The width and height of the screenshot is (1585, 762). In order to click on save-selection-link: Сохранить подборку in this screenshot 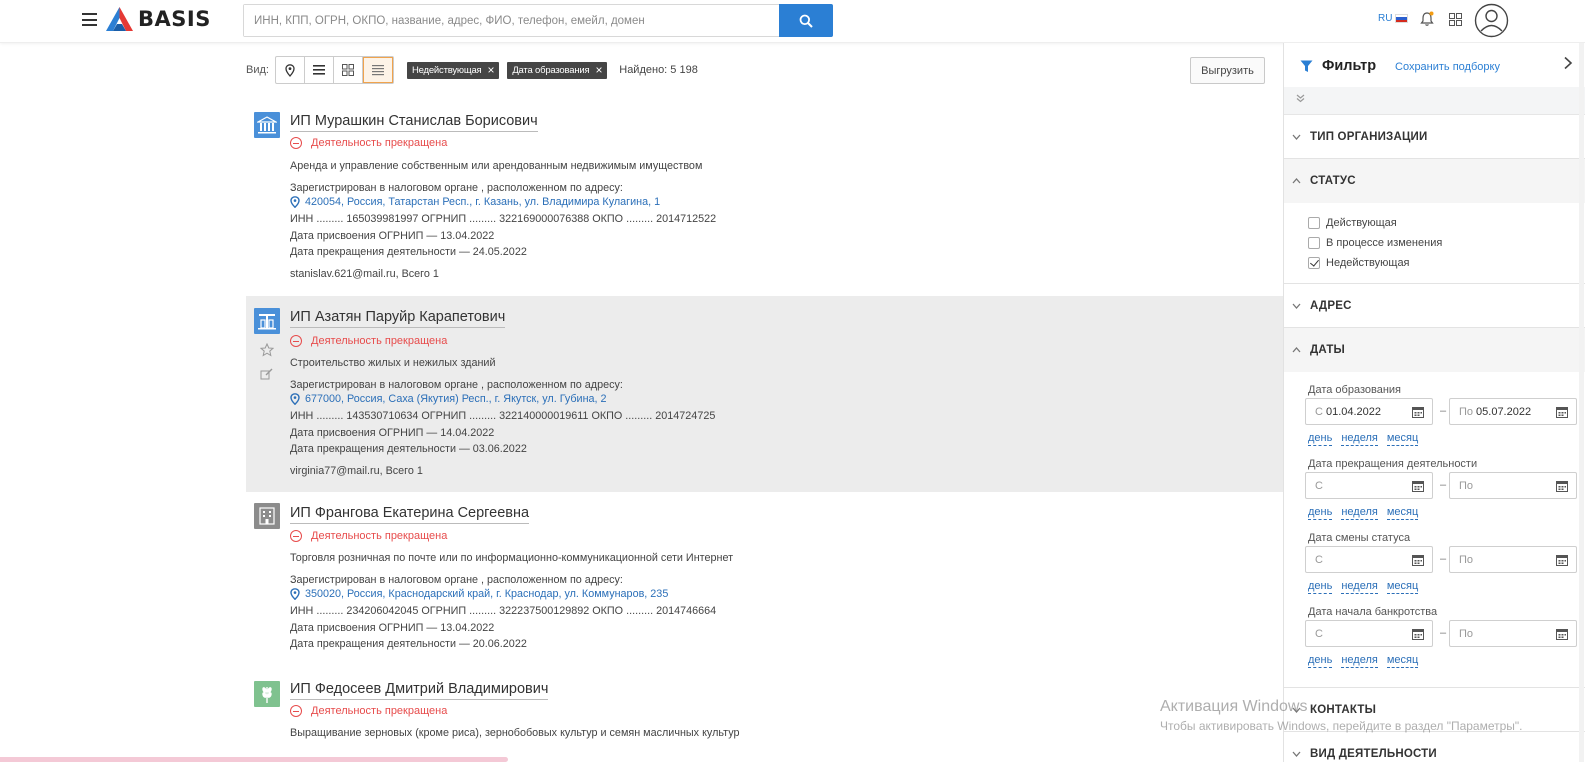, I will do `click(1447, 67)`.